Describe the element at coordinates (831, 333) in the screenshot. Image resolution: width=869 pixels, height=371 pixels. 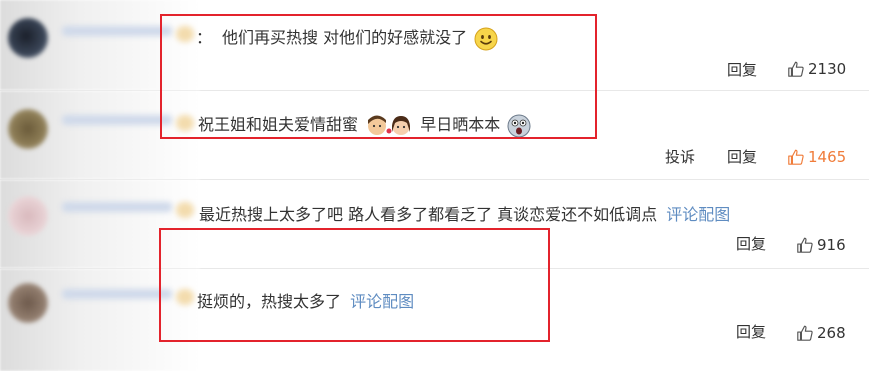
I see `like-count: 268` at that location.